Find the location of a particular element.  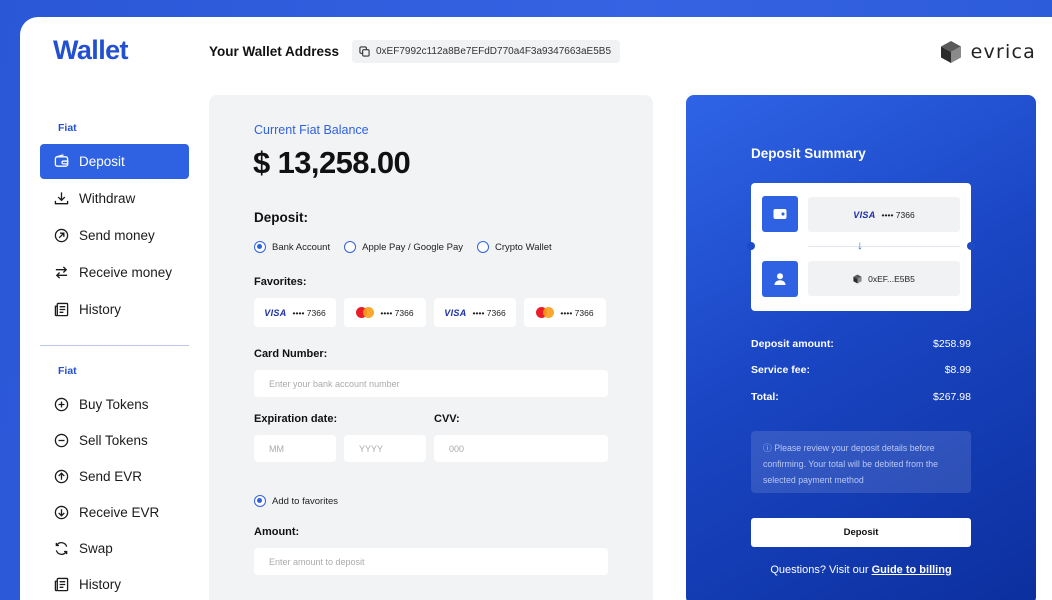

sidebar-item-send-money: Send money is located at coordinates (114, 235).